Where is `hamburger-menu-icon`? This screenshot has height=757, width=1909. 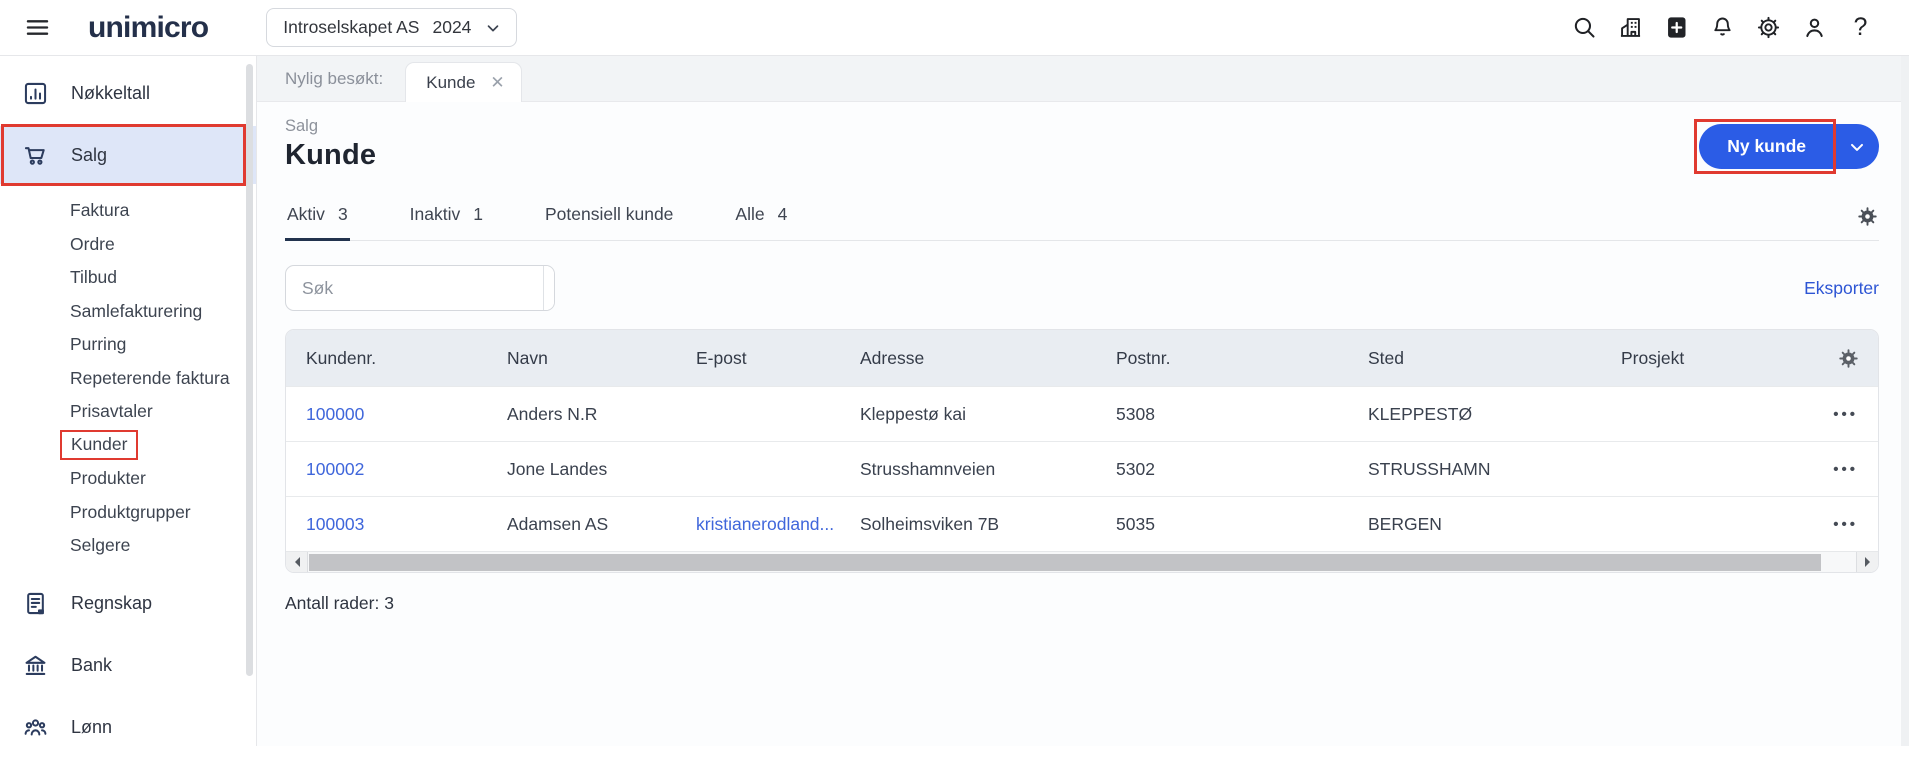
hamburger-menu-icon is located at coordinates (37, 28).